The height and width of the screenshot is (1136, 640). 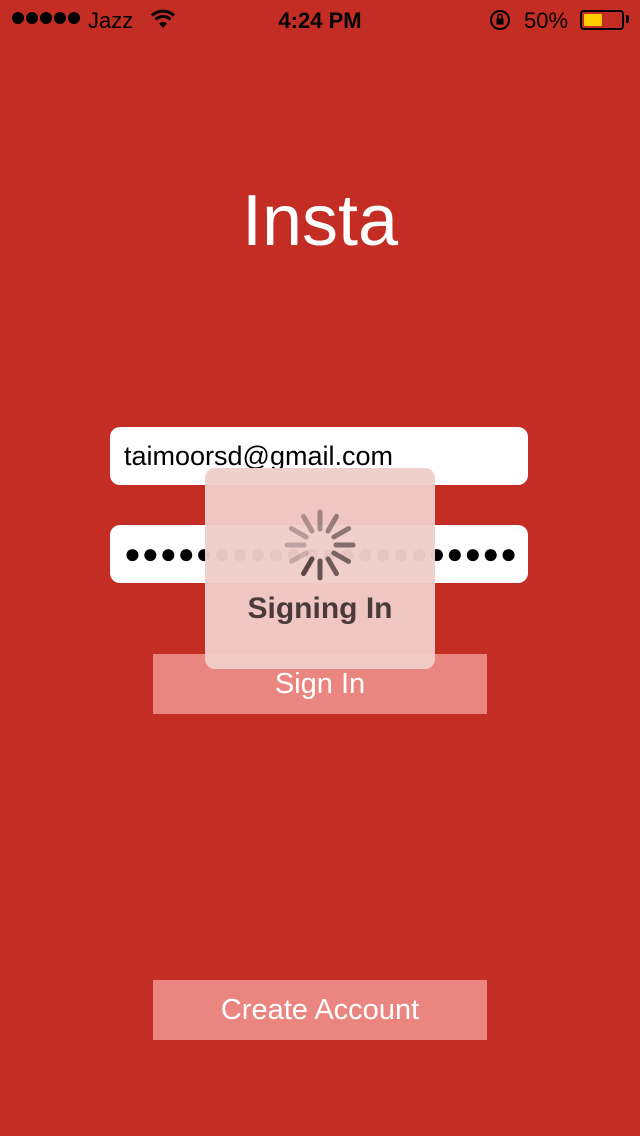 I want to click on app-title: Insta, so click(x=320, y=221).